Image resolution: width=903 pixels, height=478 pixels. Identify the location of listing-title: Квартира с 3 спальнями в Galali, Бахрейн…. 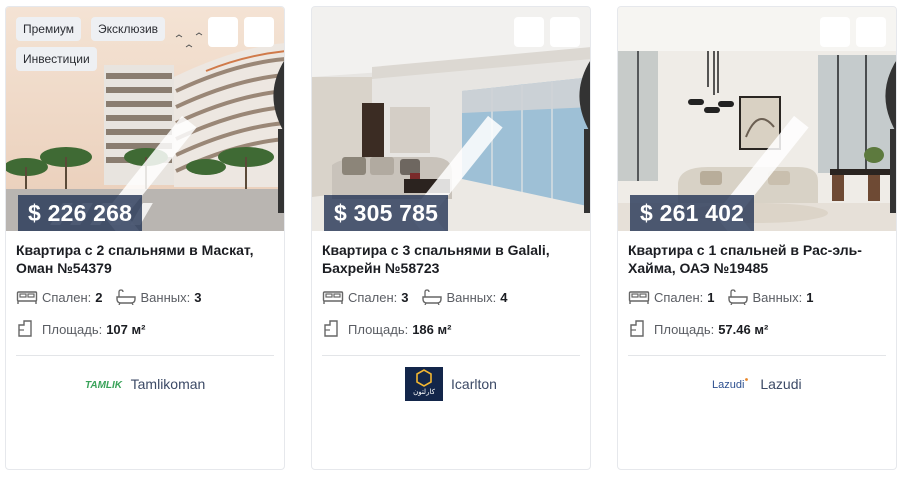
(453, 259).